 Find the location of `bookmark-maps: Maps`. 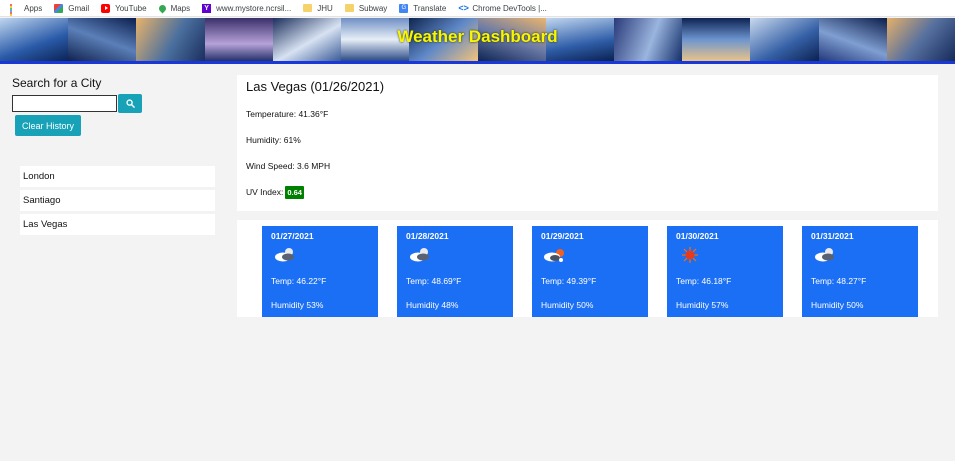

bookmark-maps: Maps is located at coordinates (174, 8).